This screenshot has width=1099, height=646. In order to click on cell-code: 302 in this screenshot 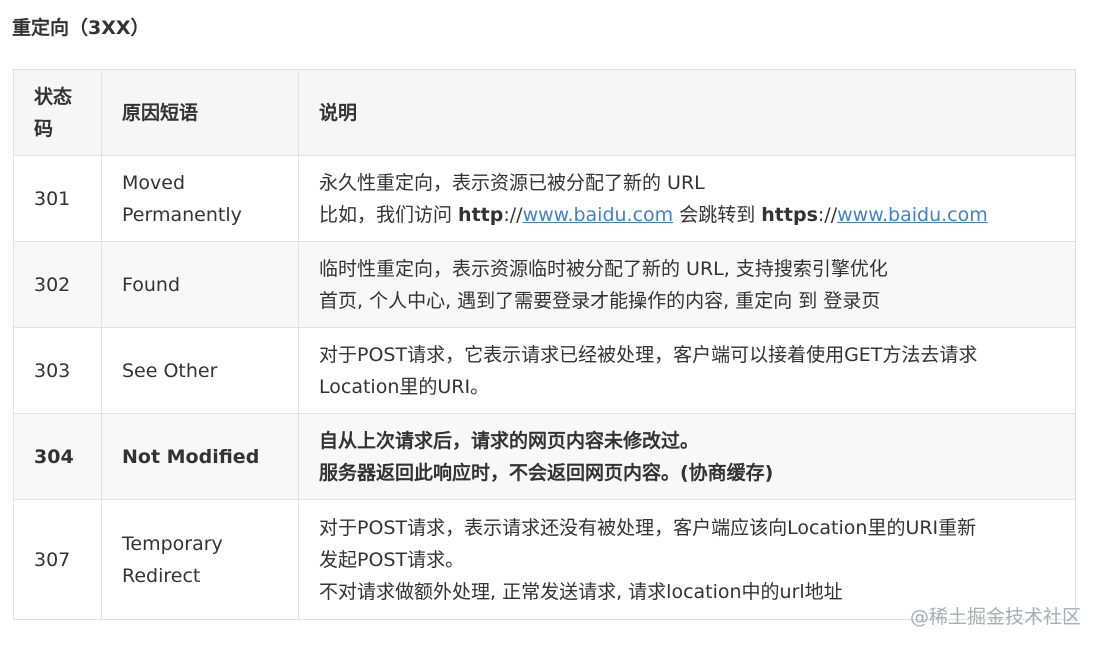, I will do `click(57, 284)`.